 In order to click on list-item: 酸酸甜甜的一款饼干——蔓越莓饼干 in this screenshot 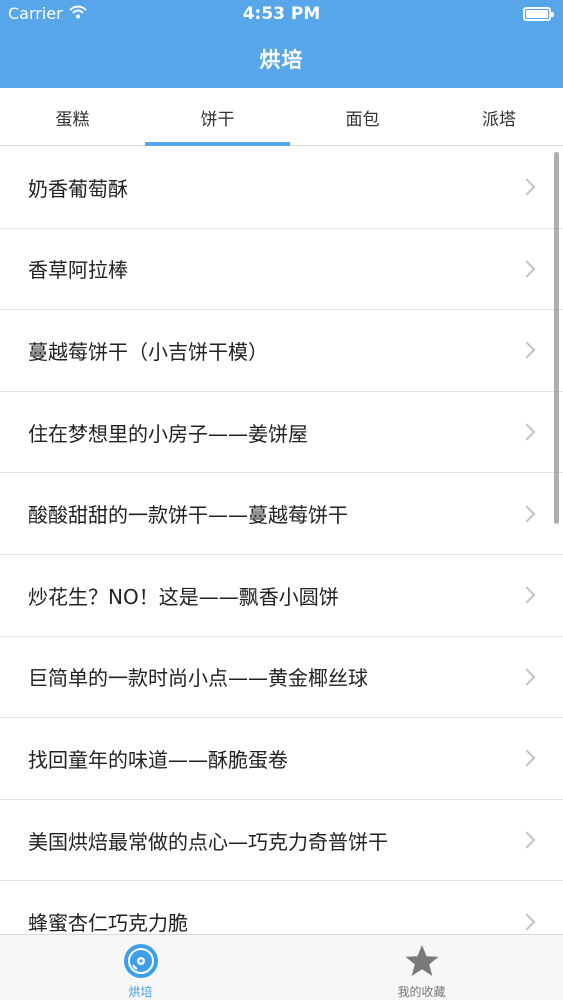, I will do `click(281, 514)`.